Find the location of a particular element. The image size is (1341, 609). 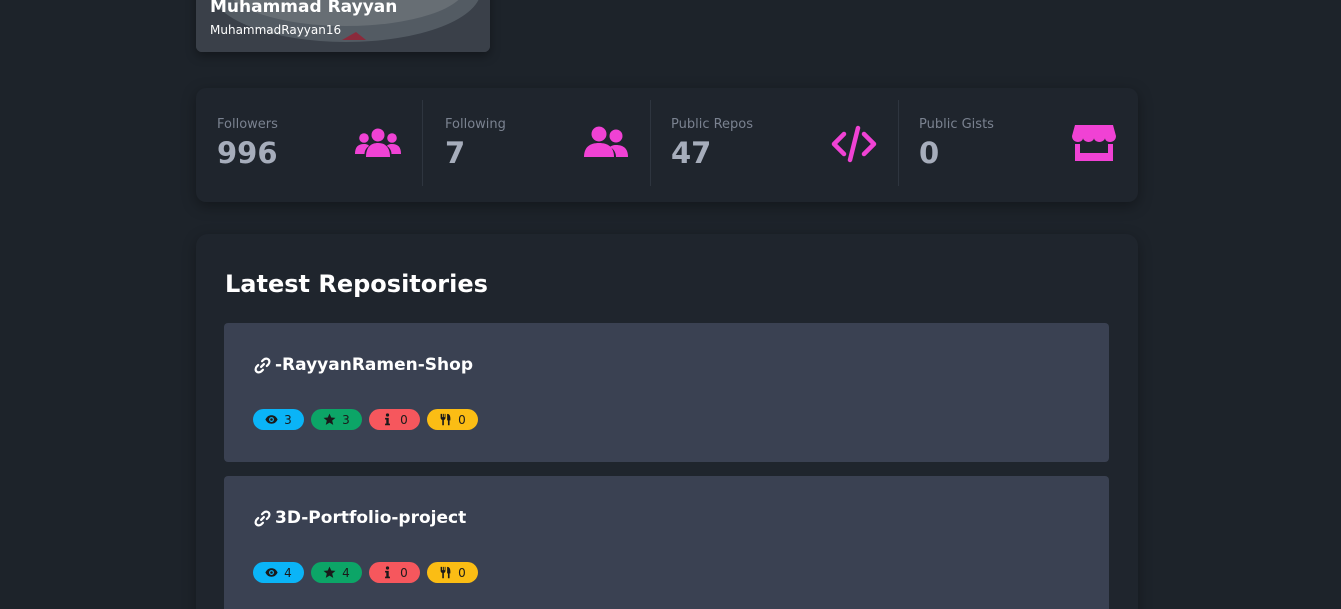

stat-value: 996 is located at coordinates (247, 153).